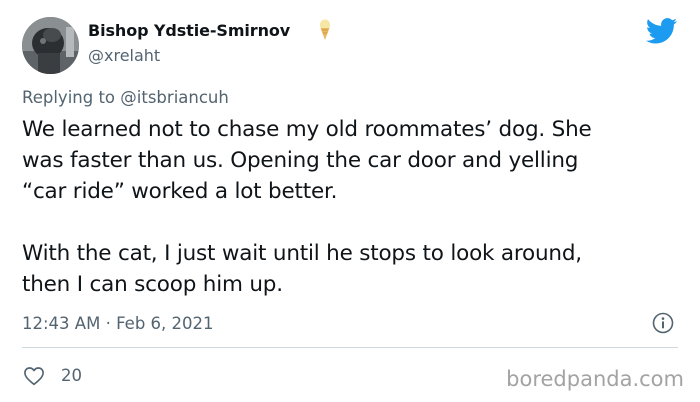 The width and height of the screenshot is (700, 402). Describe the element at coordinates (71, 375) in the screenshot. I see `like-count: 20` at that location.